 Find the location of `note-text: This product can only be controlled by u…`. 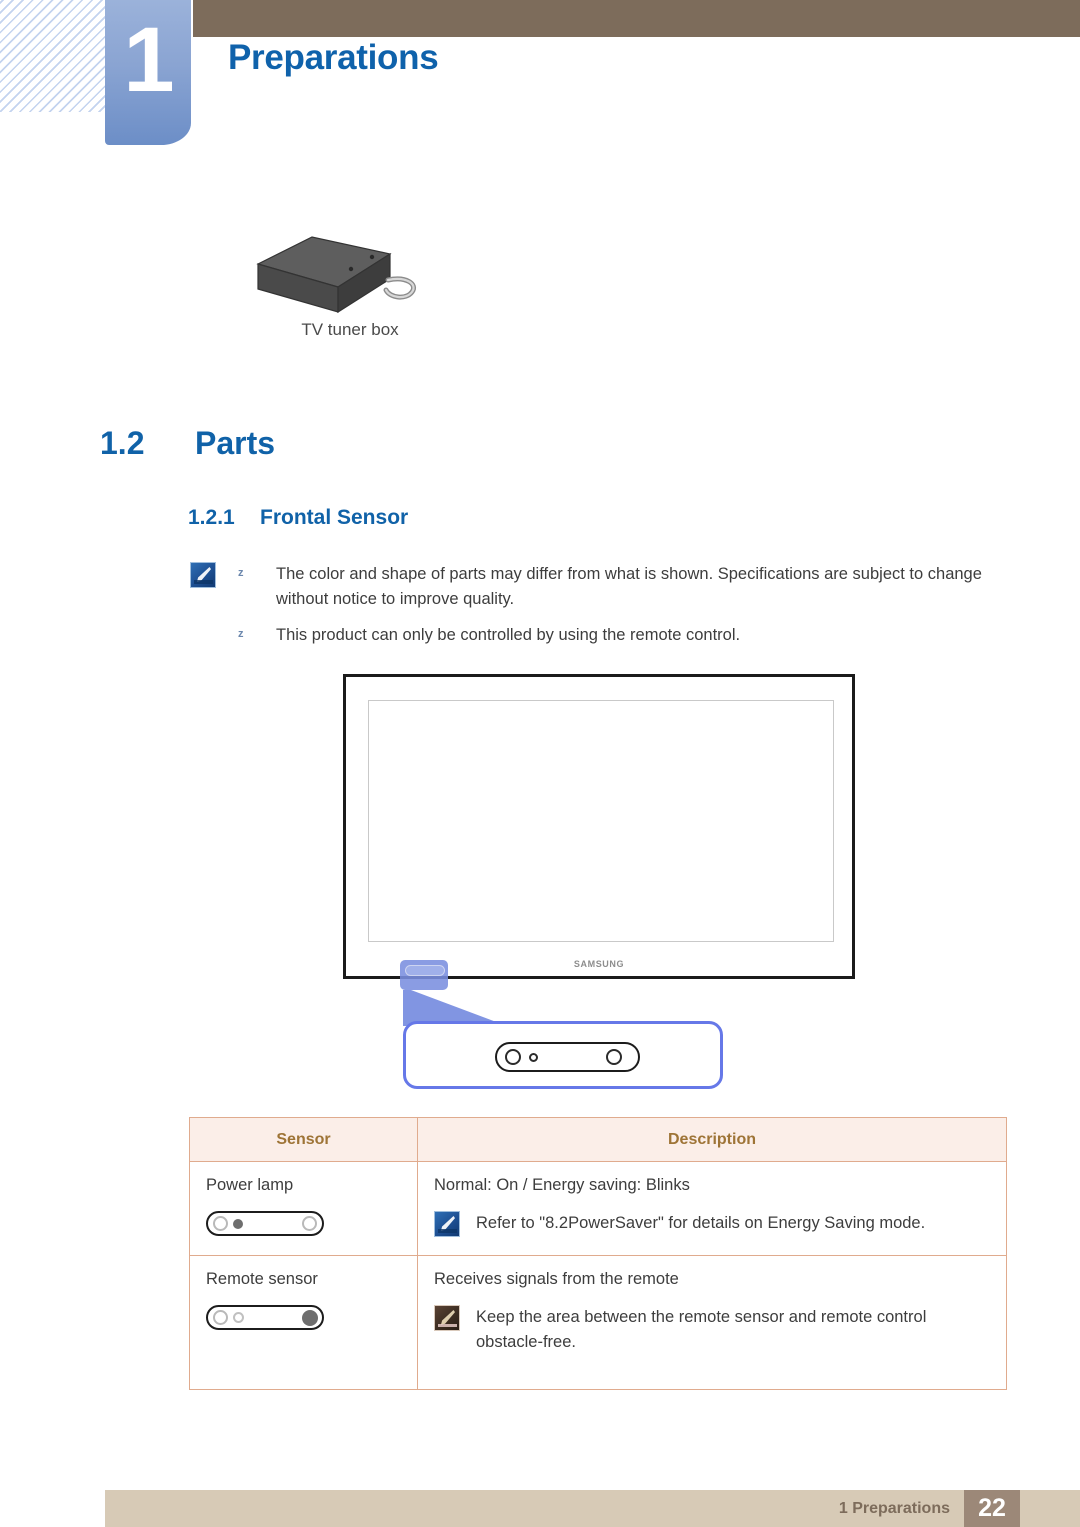

note-text: This product can only be controlled by u… is located at coordinates (508, 635).